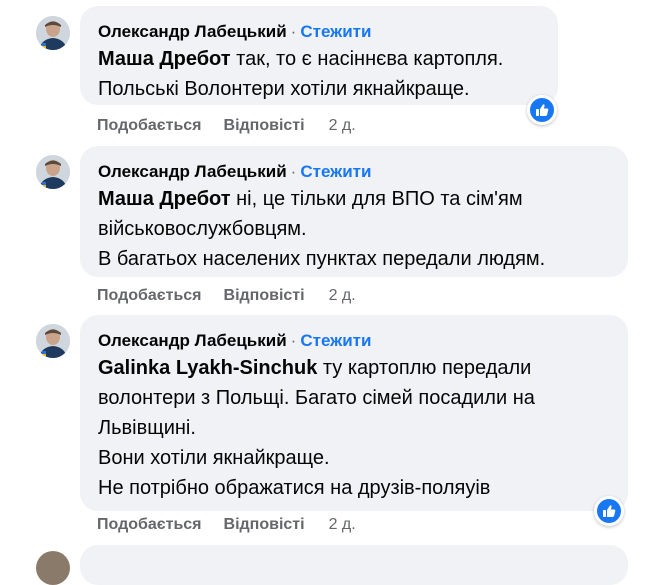 The image size is (664, 585). Describe the element at coordinates (214, 458) in the screenshot. I see `comment-text-line: Вони хотіли якнайкраще.` at that location.